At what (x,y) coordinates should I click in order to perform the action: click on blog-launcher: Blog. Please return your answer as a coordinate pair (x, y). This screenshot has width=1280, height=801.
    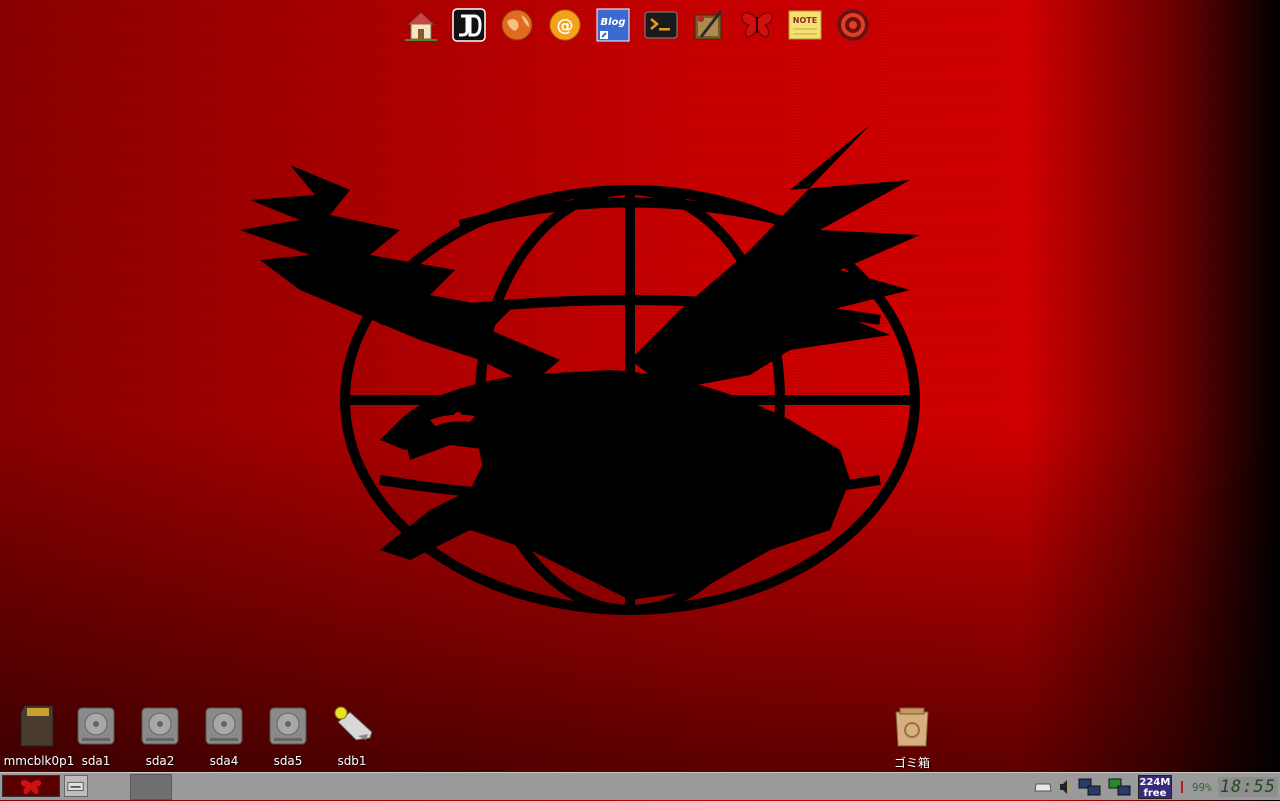
    Looking at the image, I should click on (613, 25).